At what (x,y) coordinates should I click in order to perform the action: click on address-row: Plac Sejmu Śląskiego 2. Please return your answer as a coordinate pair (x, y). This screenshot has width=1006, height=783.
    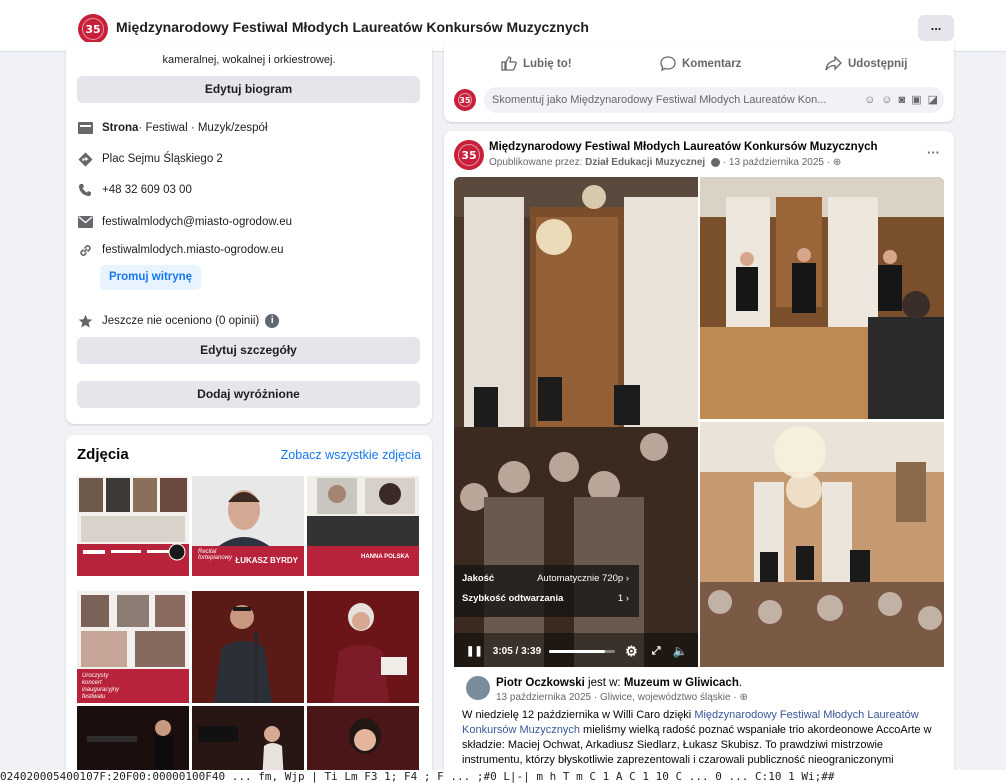
    Looking at the image, I should click on (150, 159).